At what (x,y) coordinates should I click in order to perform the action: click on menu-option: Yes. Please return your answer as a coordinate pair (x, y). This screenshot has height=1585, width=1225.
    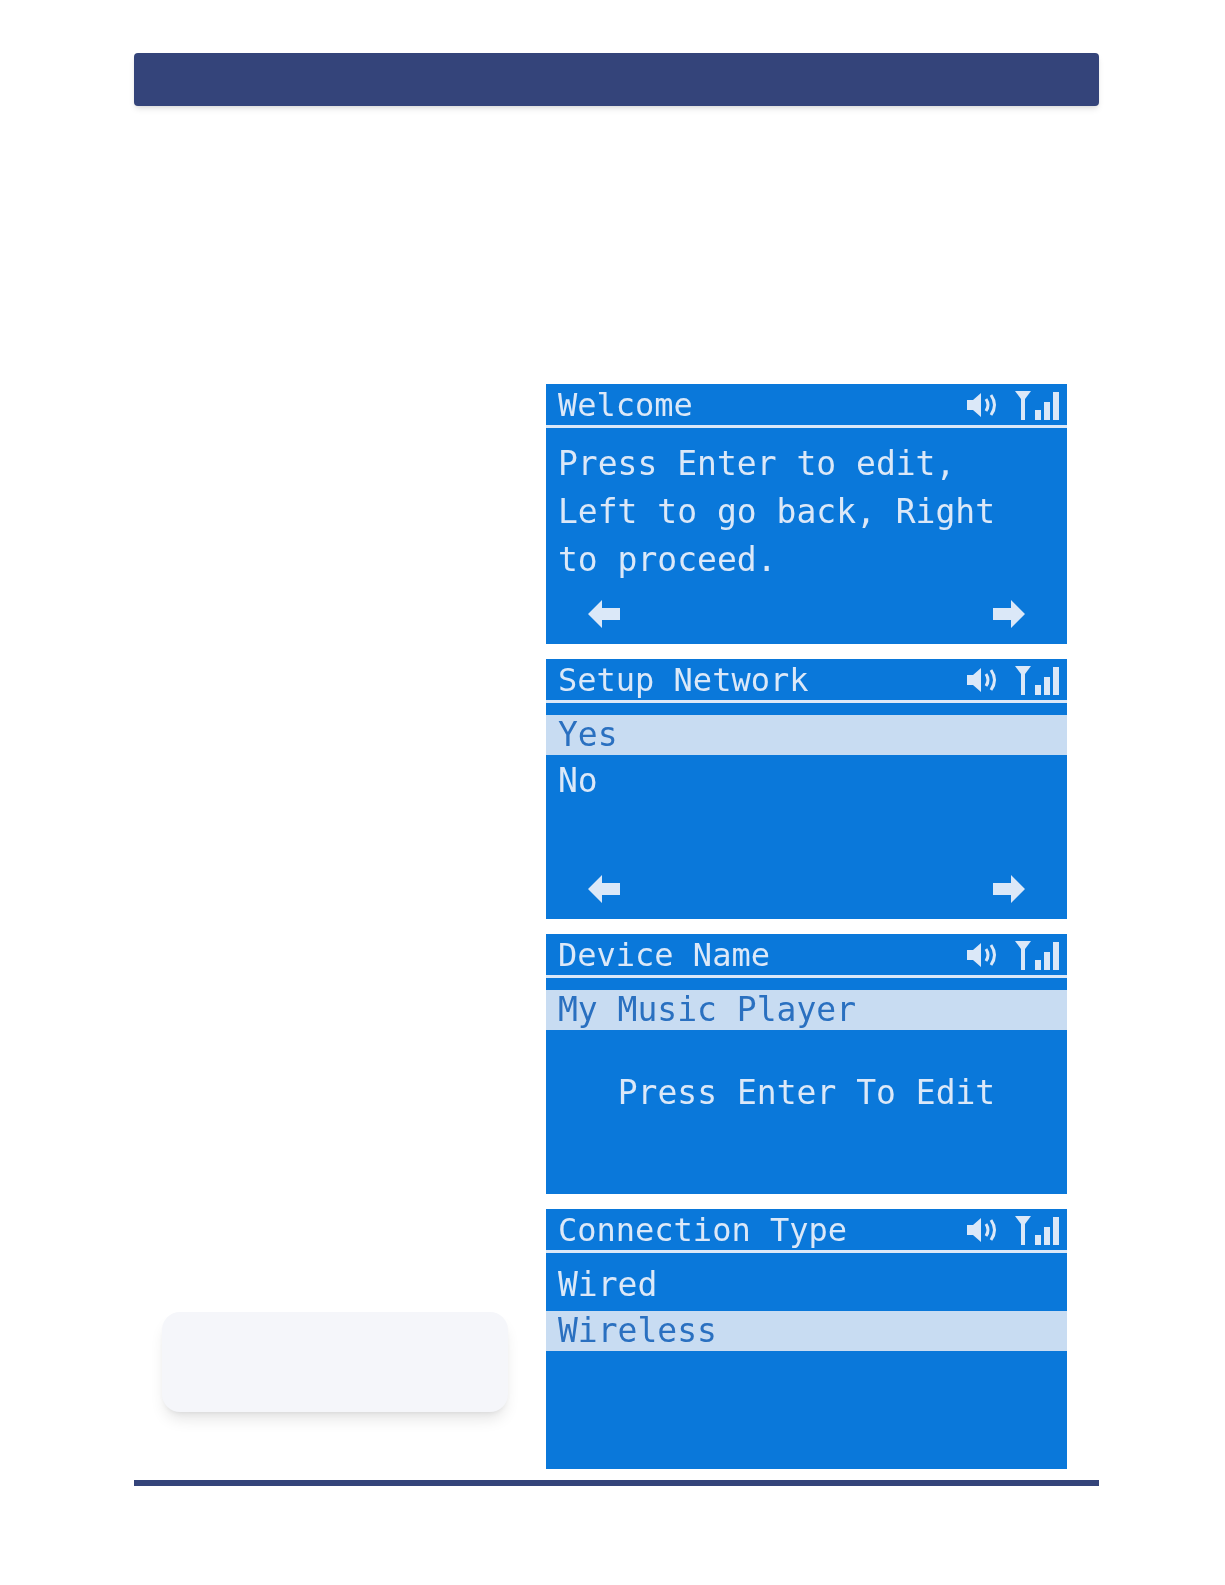
    Looking at the image, I should click on (806, 735).